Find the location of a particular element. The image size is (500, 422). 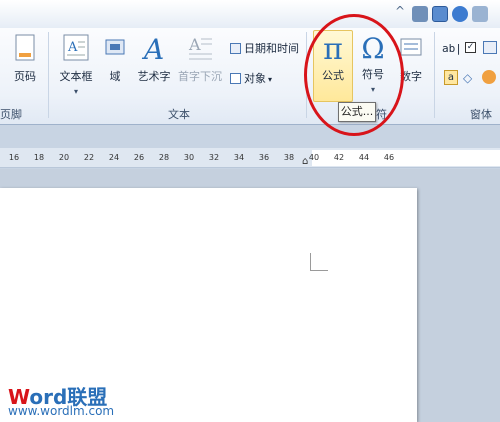

chevron-up-icon: ^ is located at coordinates (400, 11).